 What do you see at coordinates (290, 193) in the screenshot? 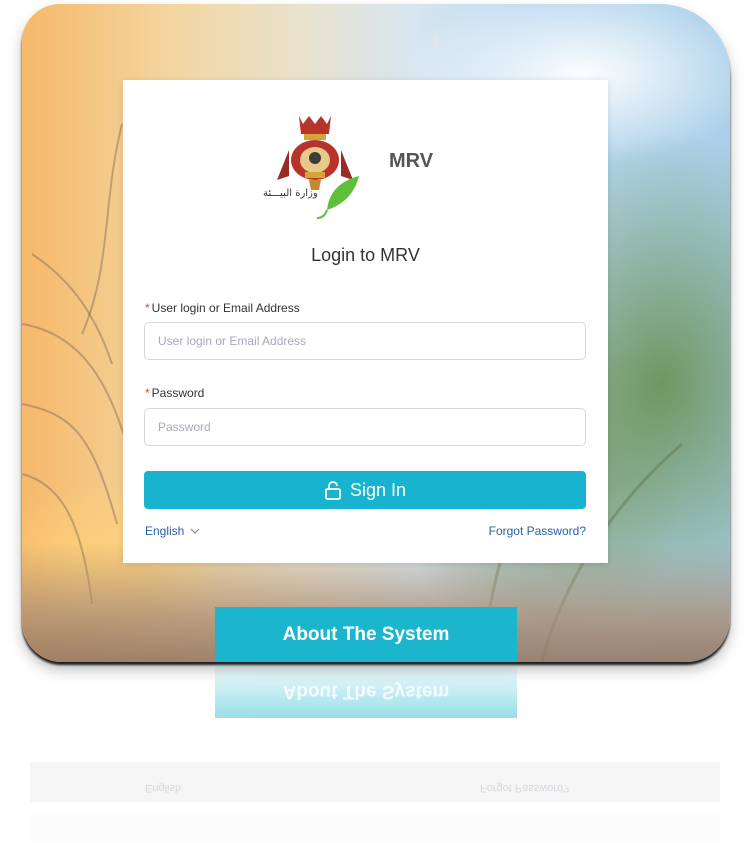
I see `ministry-logo-text: وزارة البيـــئة` at bounding box center [290, 193].